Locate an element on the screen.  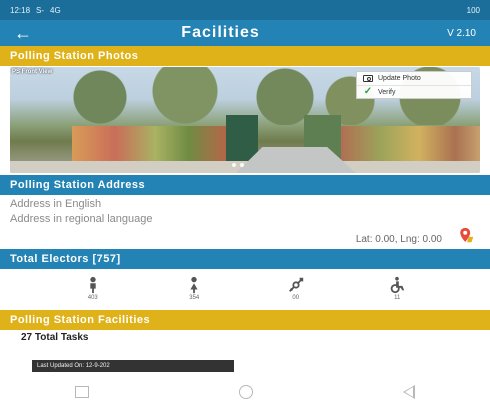
carousel-dots is located at coordinates (238, 165).